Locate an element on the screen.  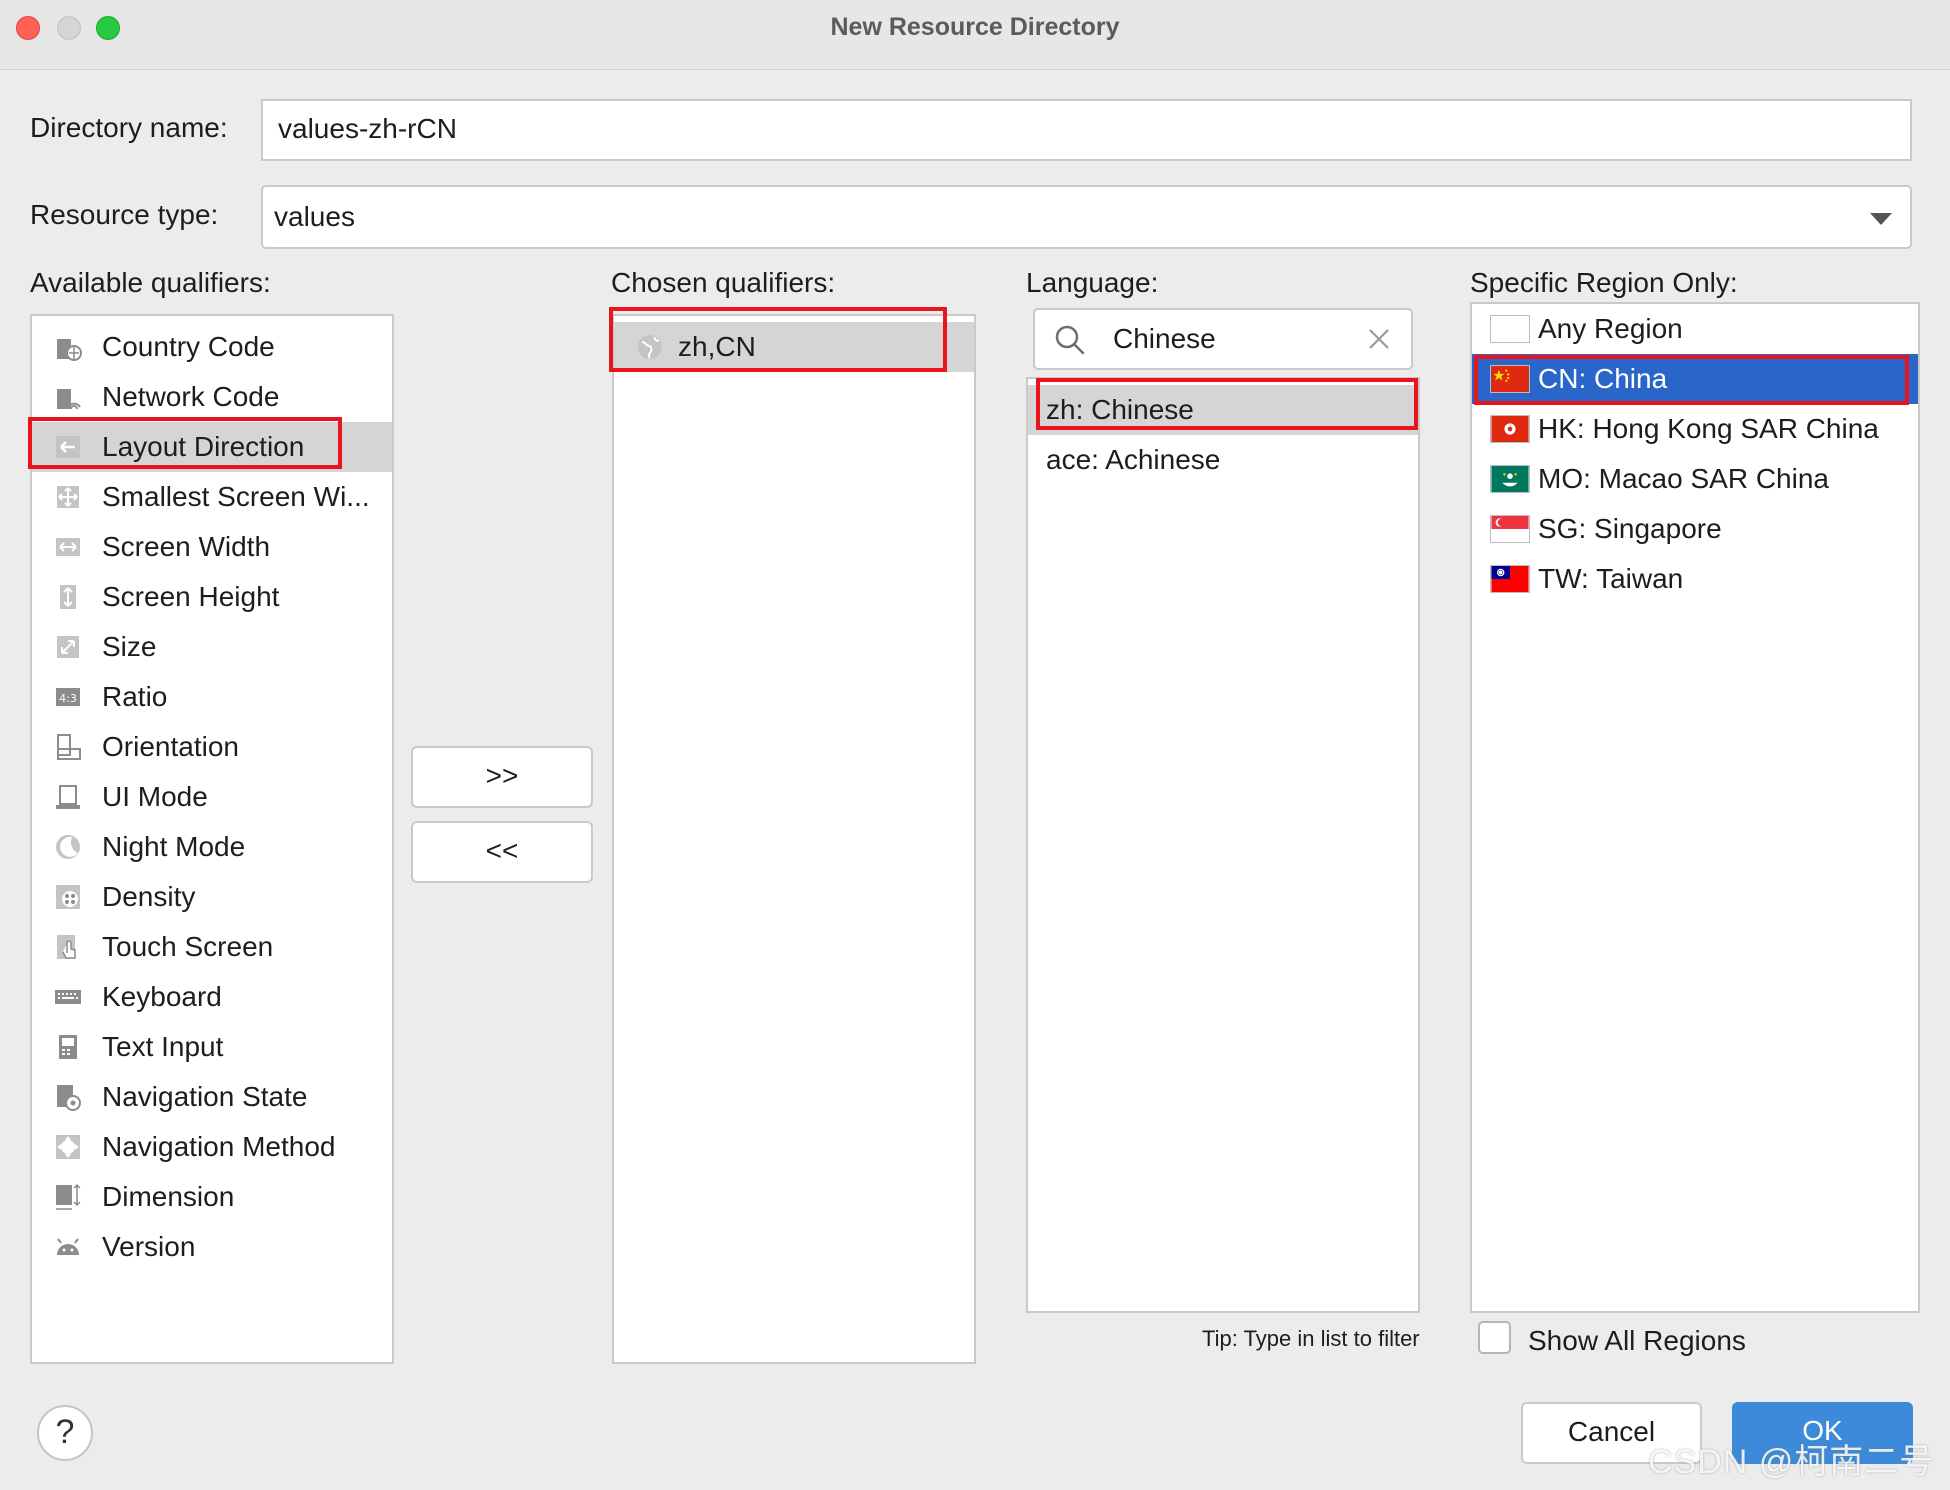
region-item-label: TW: Taiwan is located at coordinates (1611, 578).